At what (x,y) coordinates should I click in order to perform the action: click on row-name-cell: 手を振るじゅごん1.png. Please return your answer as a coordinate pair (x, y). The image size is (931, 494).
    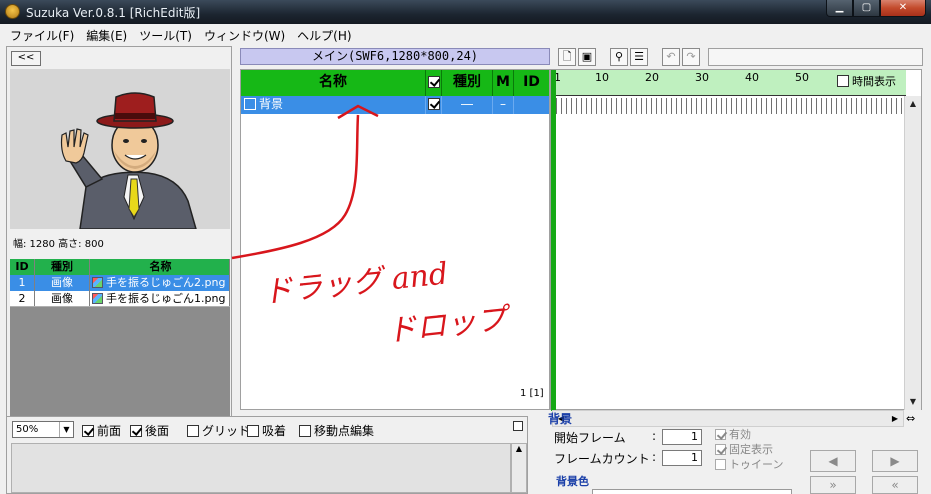
    Looking at the image, I should click on (160, 298).